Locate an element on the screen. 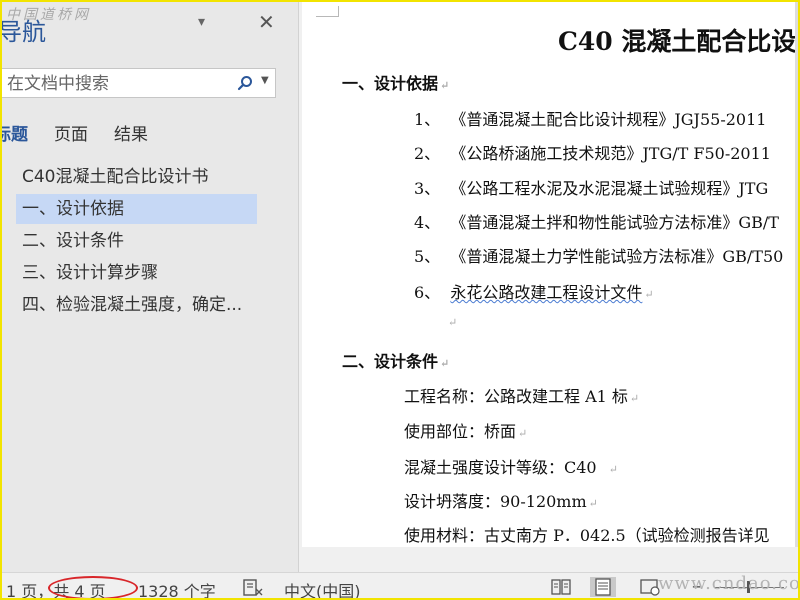 The height and width of the screenshot is (600, 800). document-title: C40 混凝土配合比设计 is located at coordinates (678, 41).